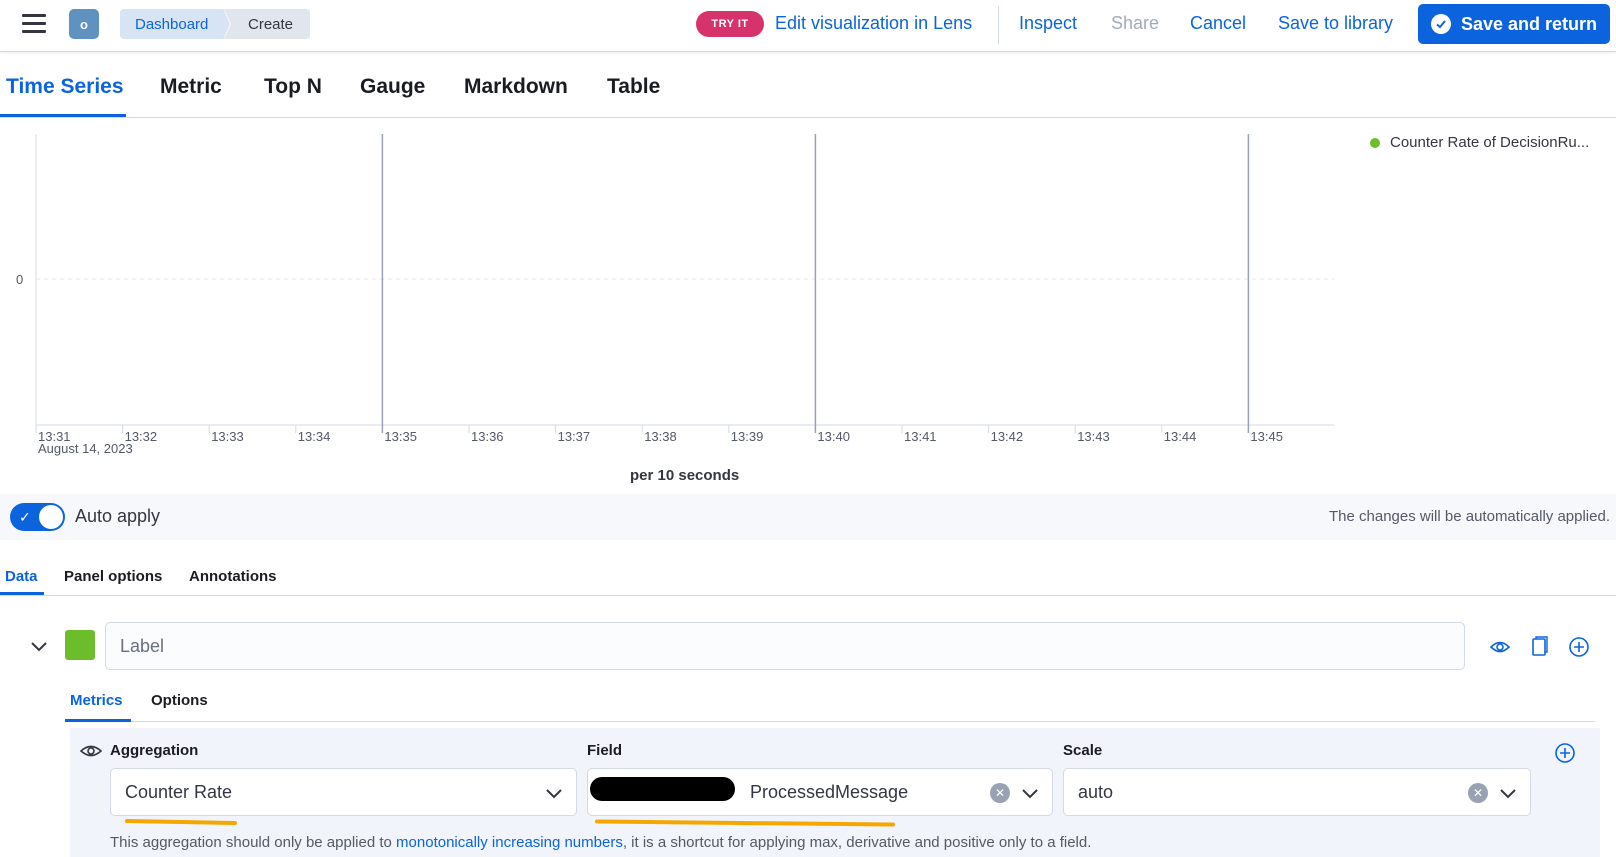 Image resolution: width=1616 pixels, height=857 pixels. I want to click on save-and-return-button: Save and return, so click(1514, 24).